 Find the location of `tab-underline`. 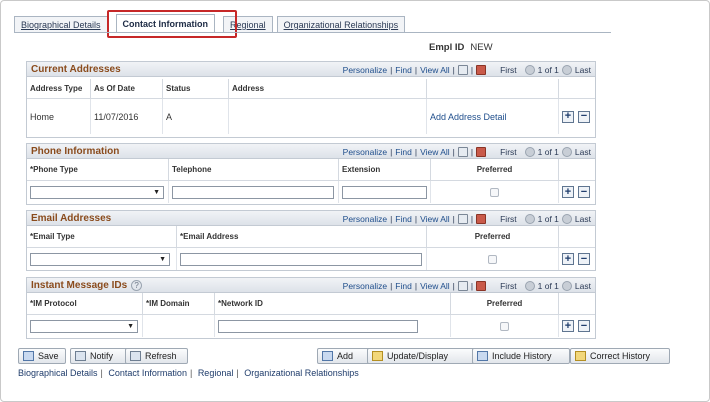

tab-underline is located at coordinates (312, 32).